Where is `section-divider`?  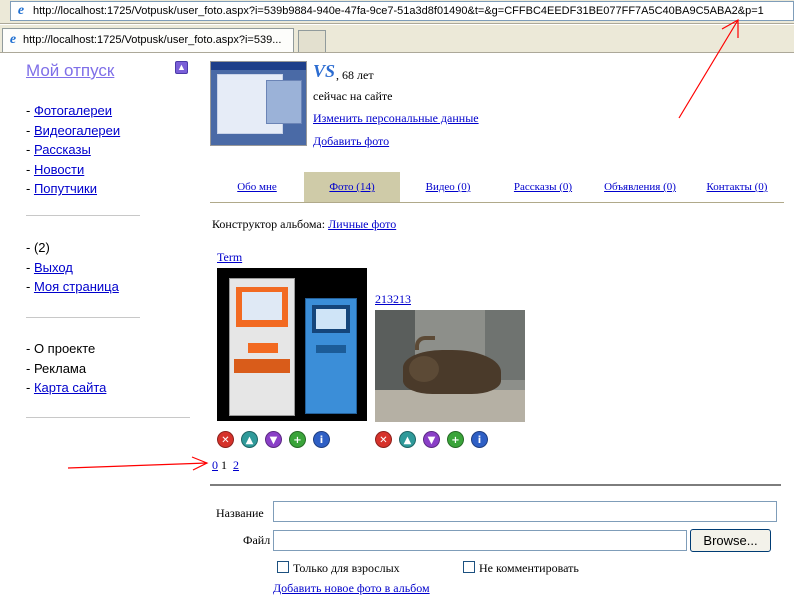 section-divider is located at coordinates (495, 485).